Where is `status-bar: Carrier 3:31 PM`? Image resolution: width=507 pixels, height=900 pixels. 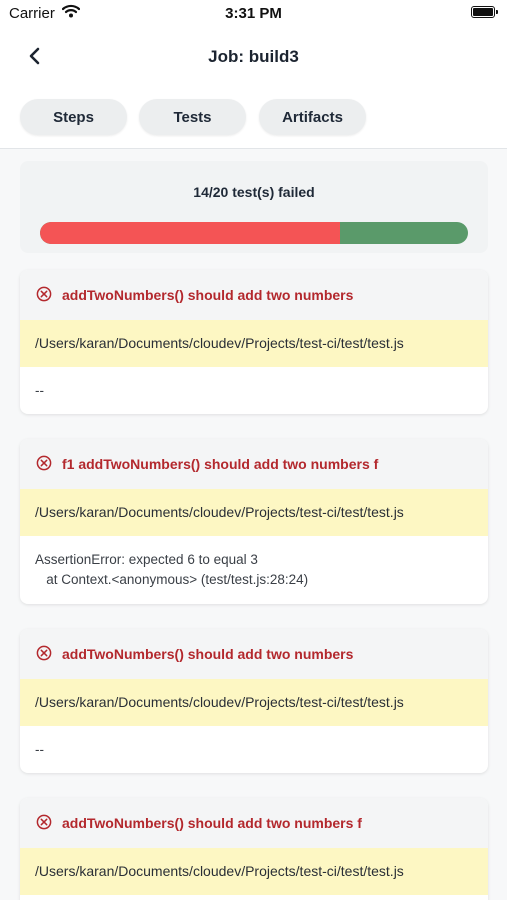
status-bar: Carrier 3:31 PM is located at coordinates (253, 14).